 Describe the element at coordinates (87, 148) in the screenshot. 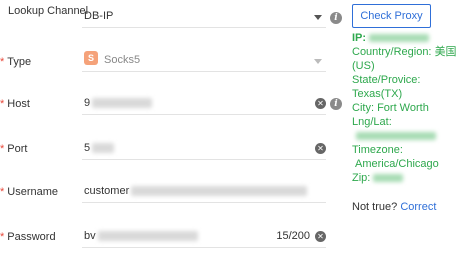

I see `port-value-prefix: 5` at that location.